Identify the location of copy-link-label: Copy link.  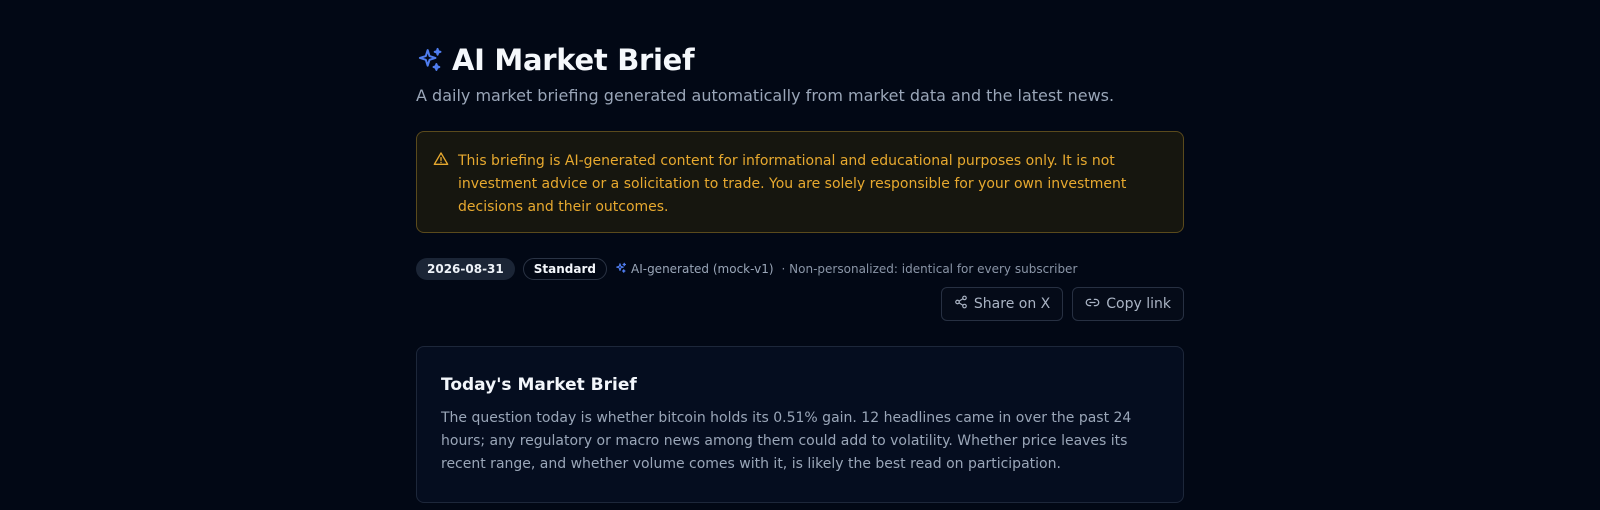
(1138, 304).